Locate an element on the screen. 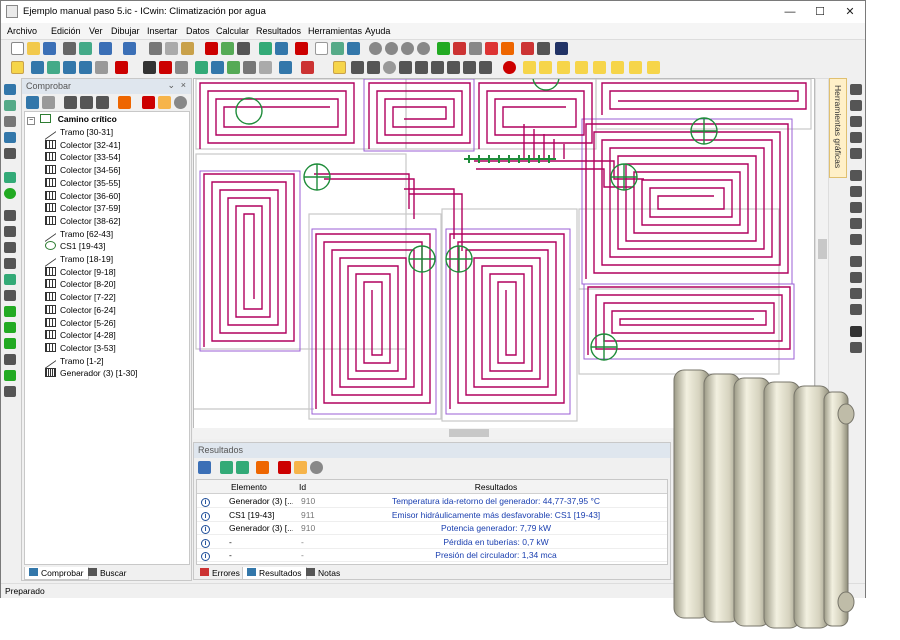 The image size is (900, 640). horizontal-scroll-thumb is located at coordinates (469, 433).